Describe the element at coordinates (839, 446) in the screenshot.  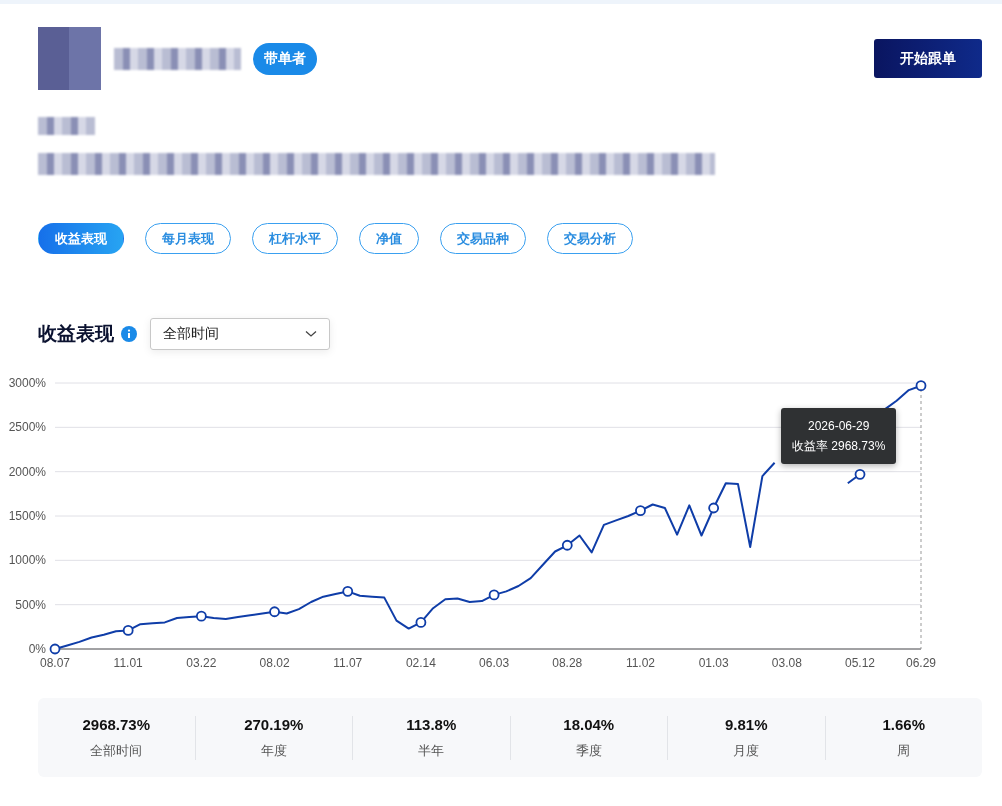
I see `tooltip-value: 收益率 2968.73%` at that location.